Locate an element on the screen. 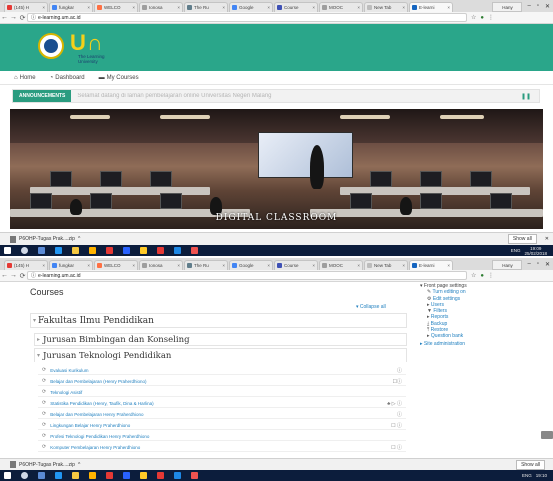 This screenshot has width=553, height=481. collapse-all-link: ▾ Collapse all is located at coordinates (371, 307).